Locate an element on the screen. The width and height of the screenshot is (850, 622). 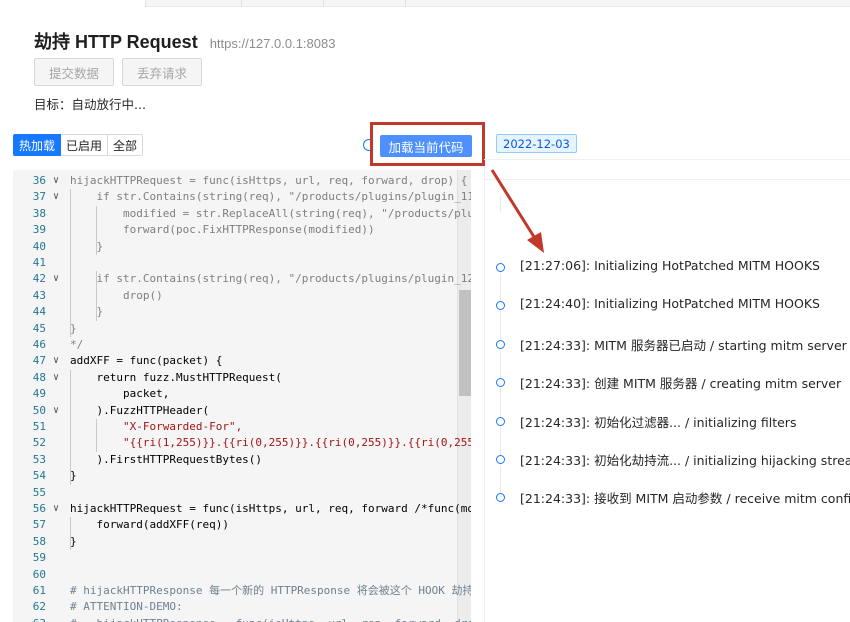
code-line: 47 ∨ addXFF = func(packet) { is located at coordinates (242, 361).